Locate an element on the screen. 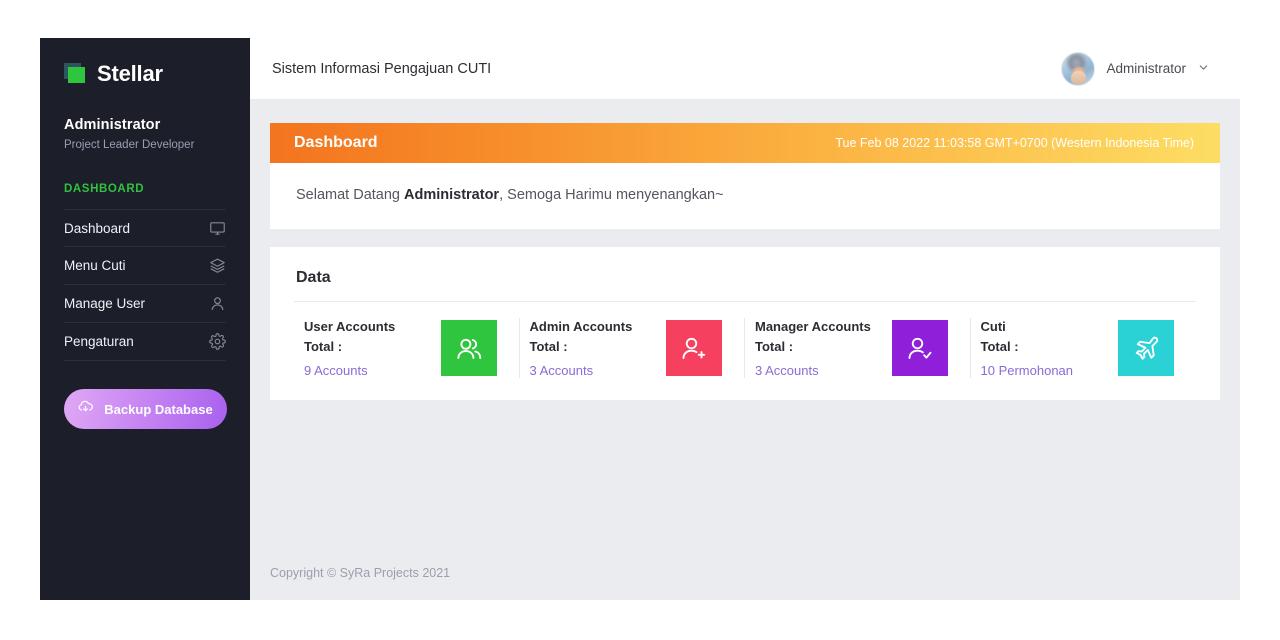 The image size is (1280, 640). sidebar-item-dashboard: Dashboard is located at coordinates (145, 228).